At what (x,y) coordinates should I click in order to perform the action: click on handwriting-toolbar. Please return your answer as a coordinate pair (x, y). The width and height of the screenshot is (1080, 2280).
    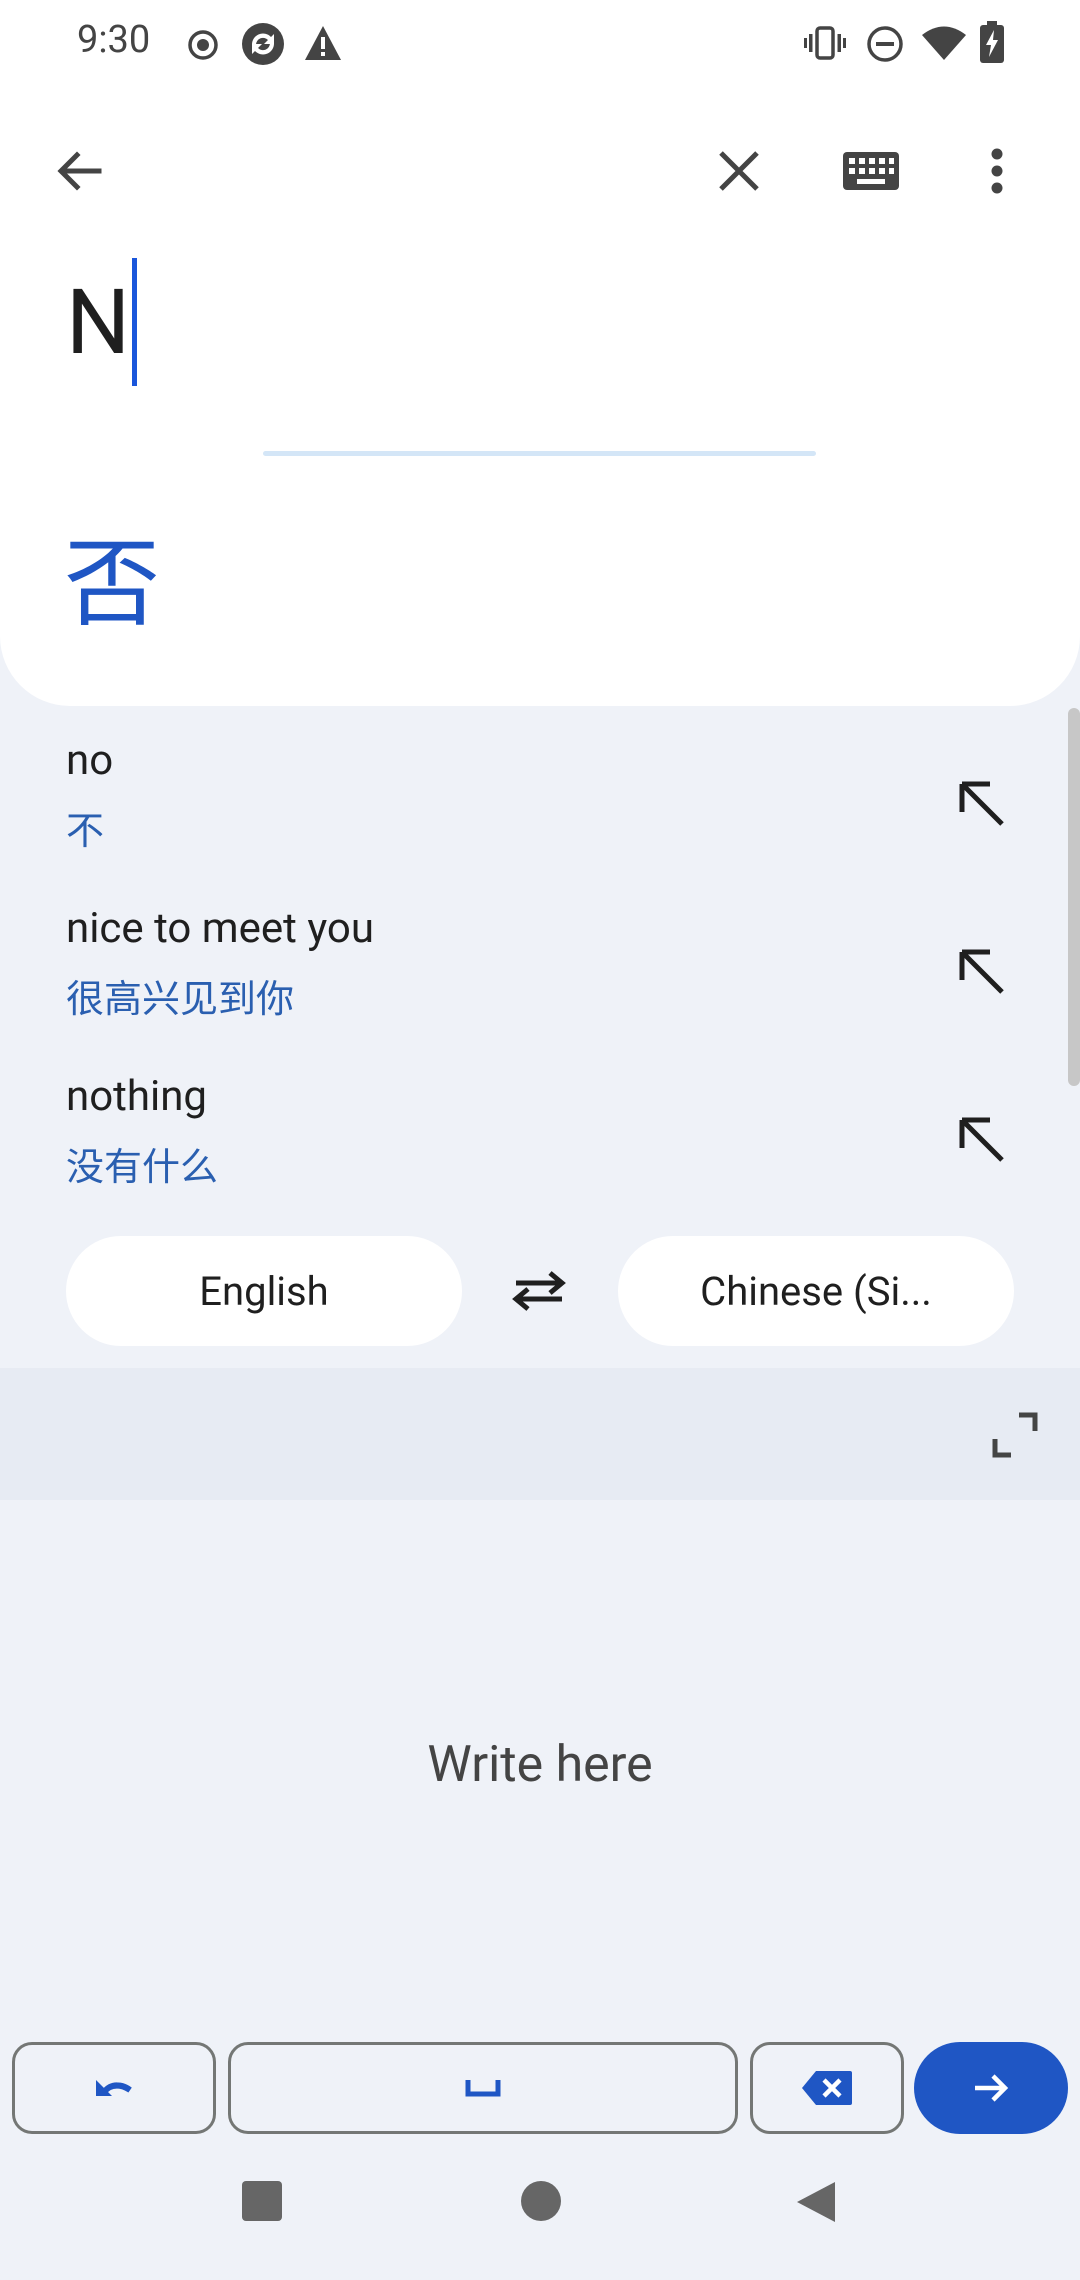
    Looking at the image, I should click on (540, 1434).